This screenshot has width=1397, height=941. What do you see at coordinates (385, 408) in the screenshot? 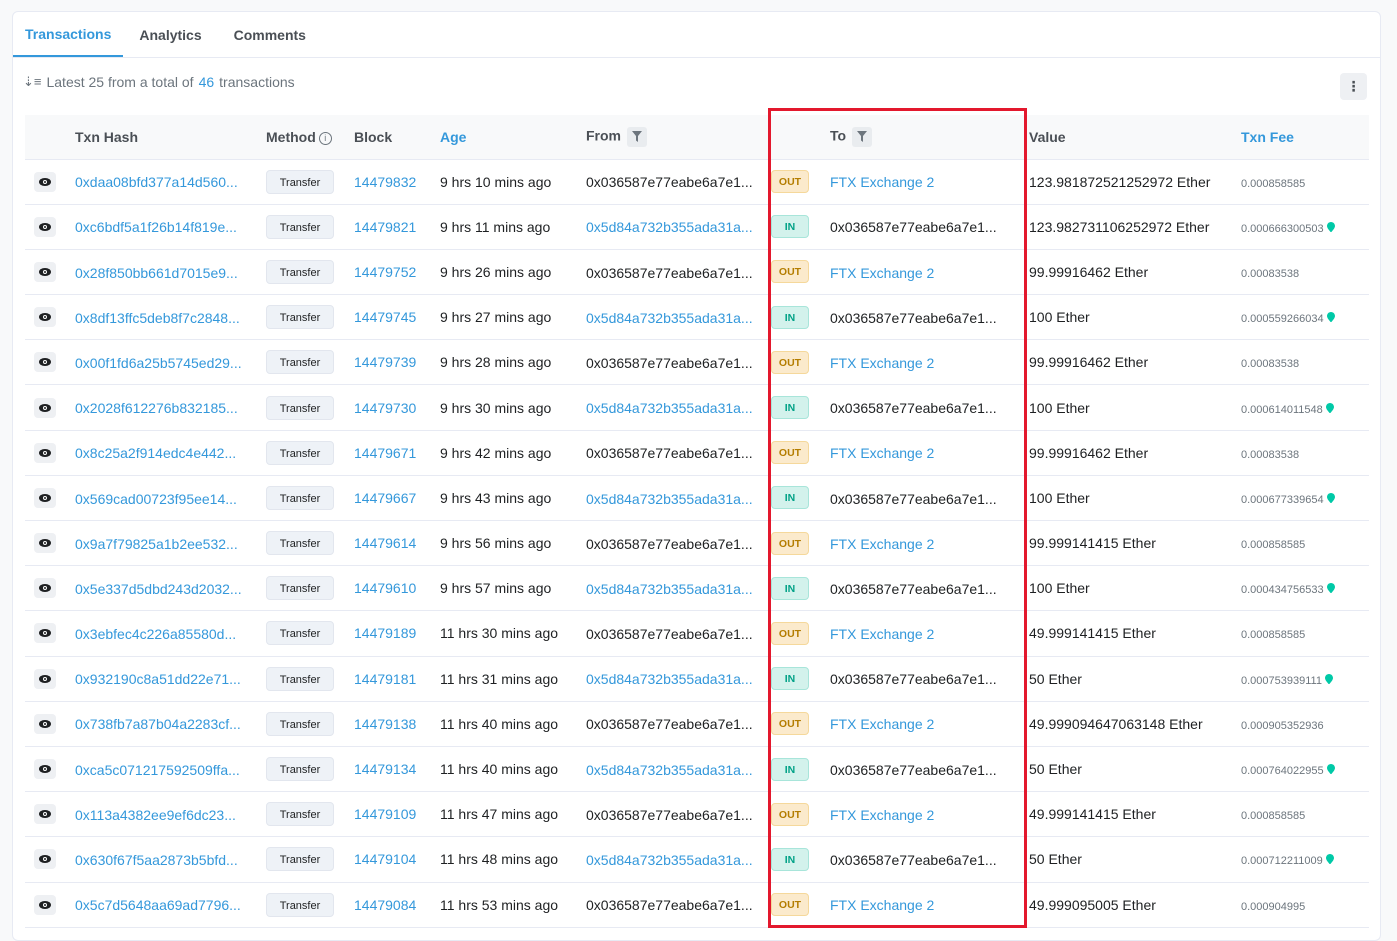
I see `block-link: 14479730` at bounding box center [385, 408].